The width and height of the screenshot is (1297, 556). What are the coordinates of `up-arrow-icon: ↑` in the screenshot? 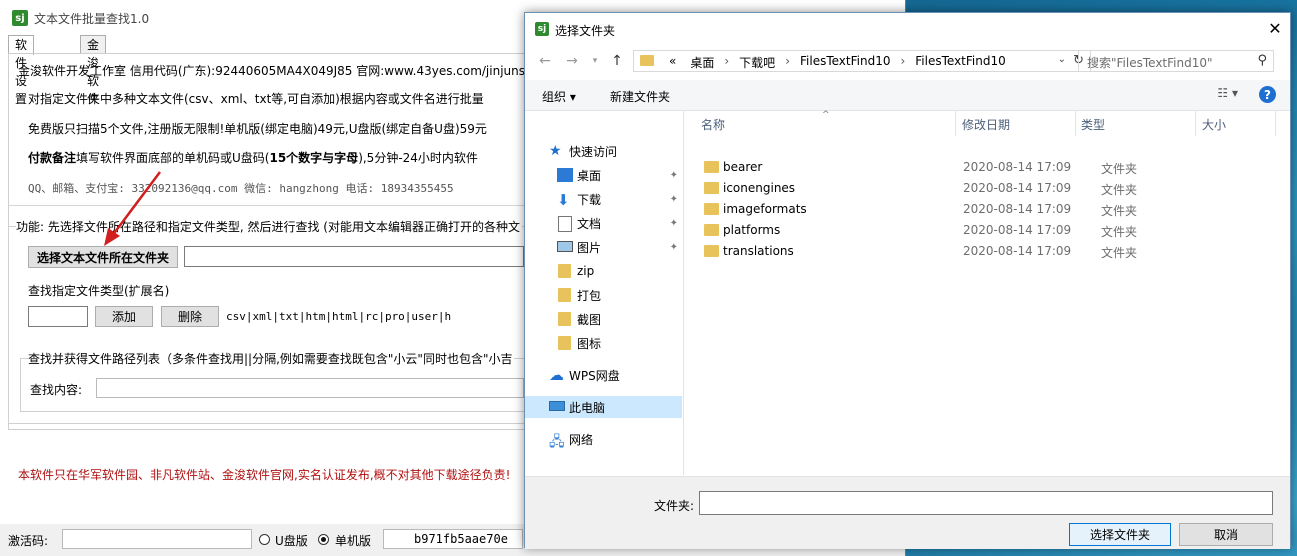 It's located at (617, 61).